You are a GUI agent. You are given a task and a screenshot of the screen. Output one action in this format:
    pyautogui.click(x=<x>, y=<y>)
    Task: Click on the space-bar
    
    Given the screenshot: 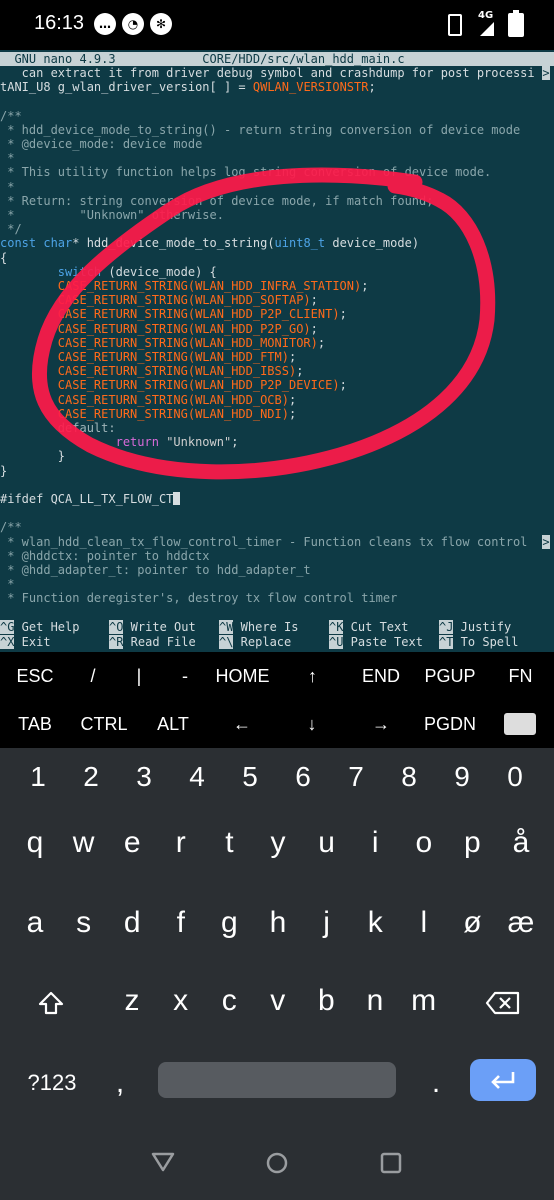 What is the action you would take?
    pyautogui.click(x=277, y=1080)
    